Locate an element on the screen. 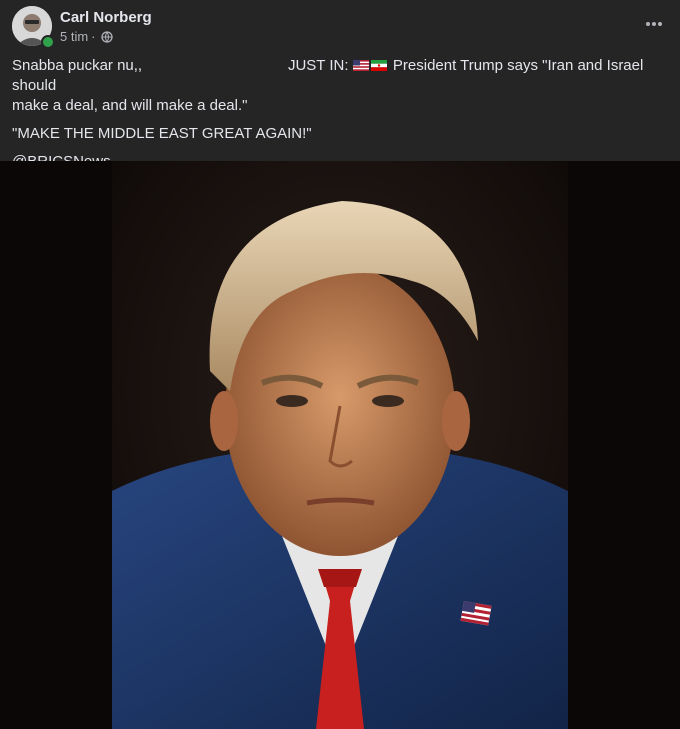 This screenshot has height=729, width=680. post-quote: "MAKE THE MIDDLE EAST GREAT AGAIN!" is located at coordinates (162, 133).